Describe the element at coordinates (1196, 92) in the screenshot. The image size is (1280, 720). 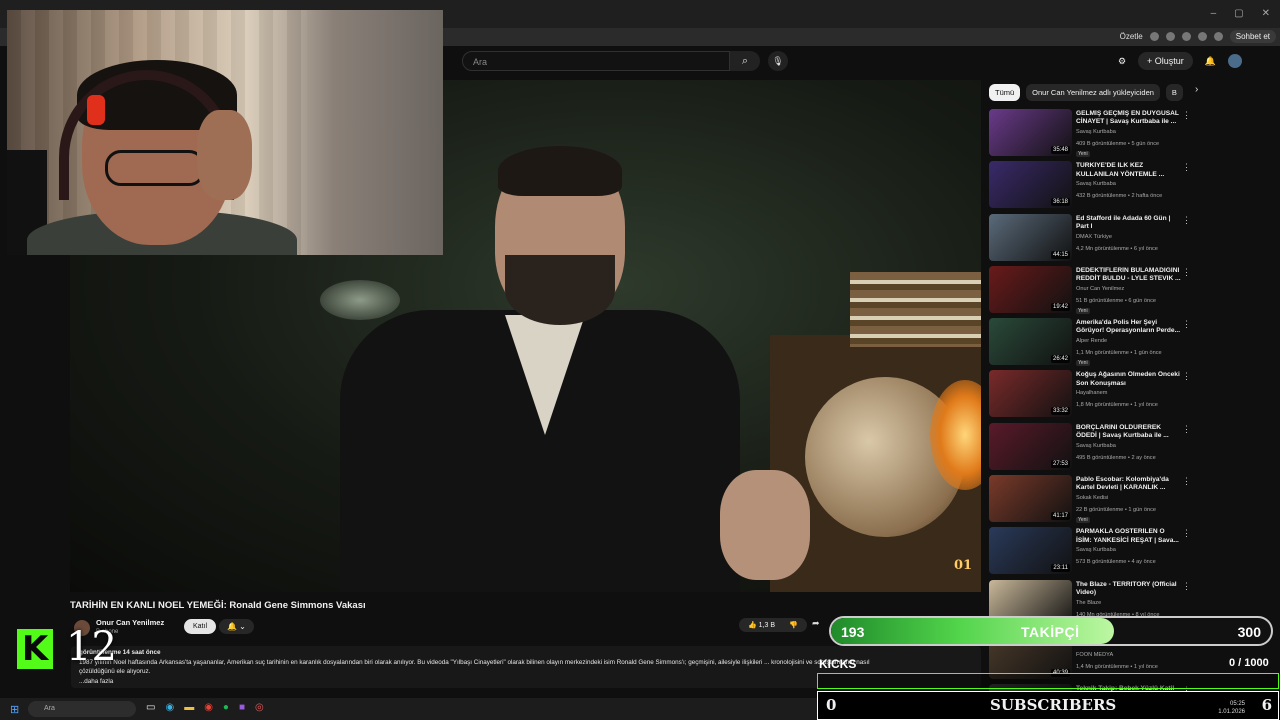
I see `chevron-right-icon: ›` at that location.